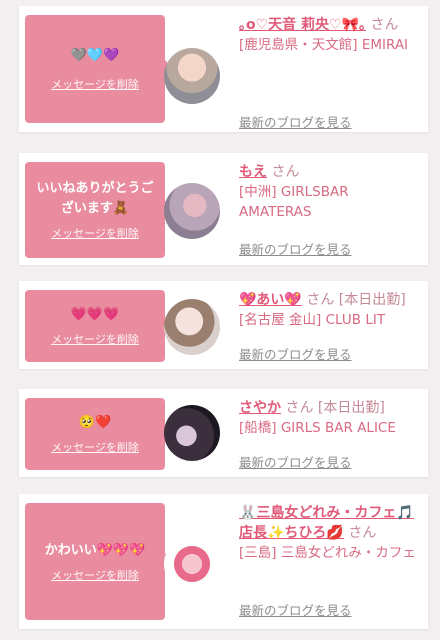 Image resolution: width=440 pixels, height=640 pixels. Describe the element at coordinates (330, 418) in the screenshot. I see `profile-info: さやか さん [本日出勤] [船橋] GIRLS BAR ALICE` at that location.